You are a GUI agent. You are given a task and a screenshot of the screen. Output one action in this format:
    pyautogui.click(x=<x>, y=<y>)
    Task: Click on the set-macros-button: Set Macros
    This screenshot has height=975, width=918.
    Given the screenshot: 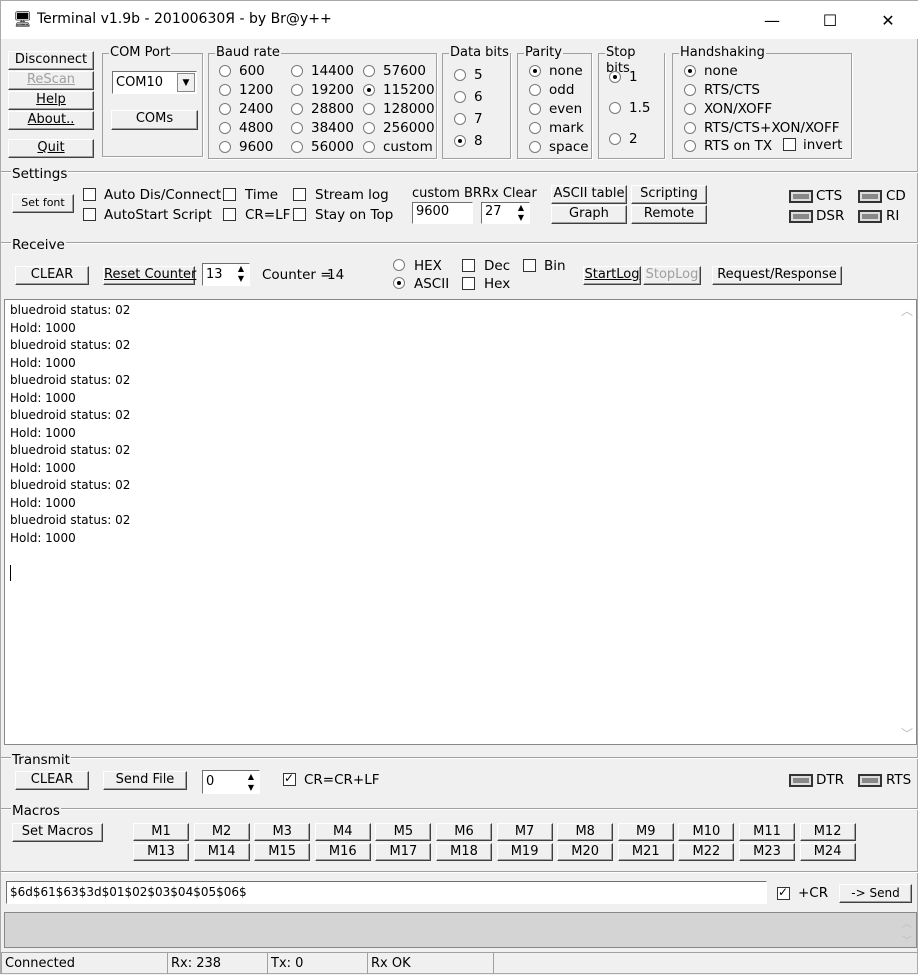 What is the action you would take?
    pyautogui.click(x=57, y=832)
    